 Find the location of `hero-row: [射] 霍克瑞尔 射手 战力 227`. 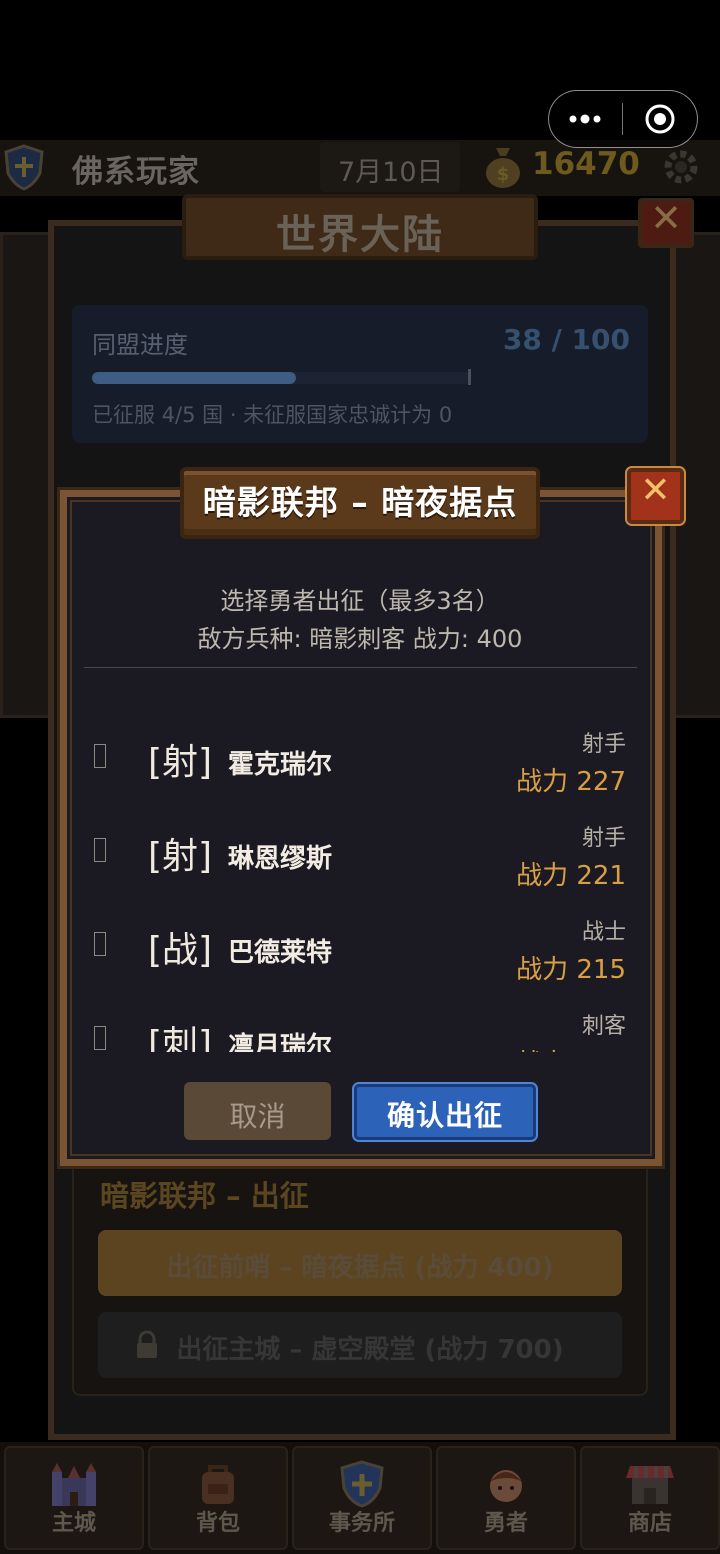

hero-row: [射] 霍克瑞尔 射手 战力 227 is located at coordinates (360, 753).